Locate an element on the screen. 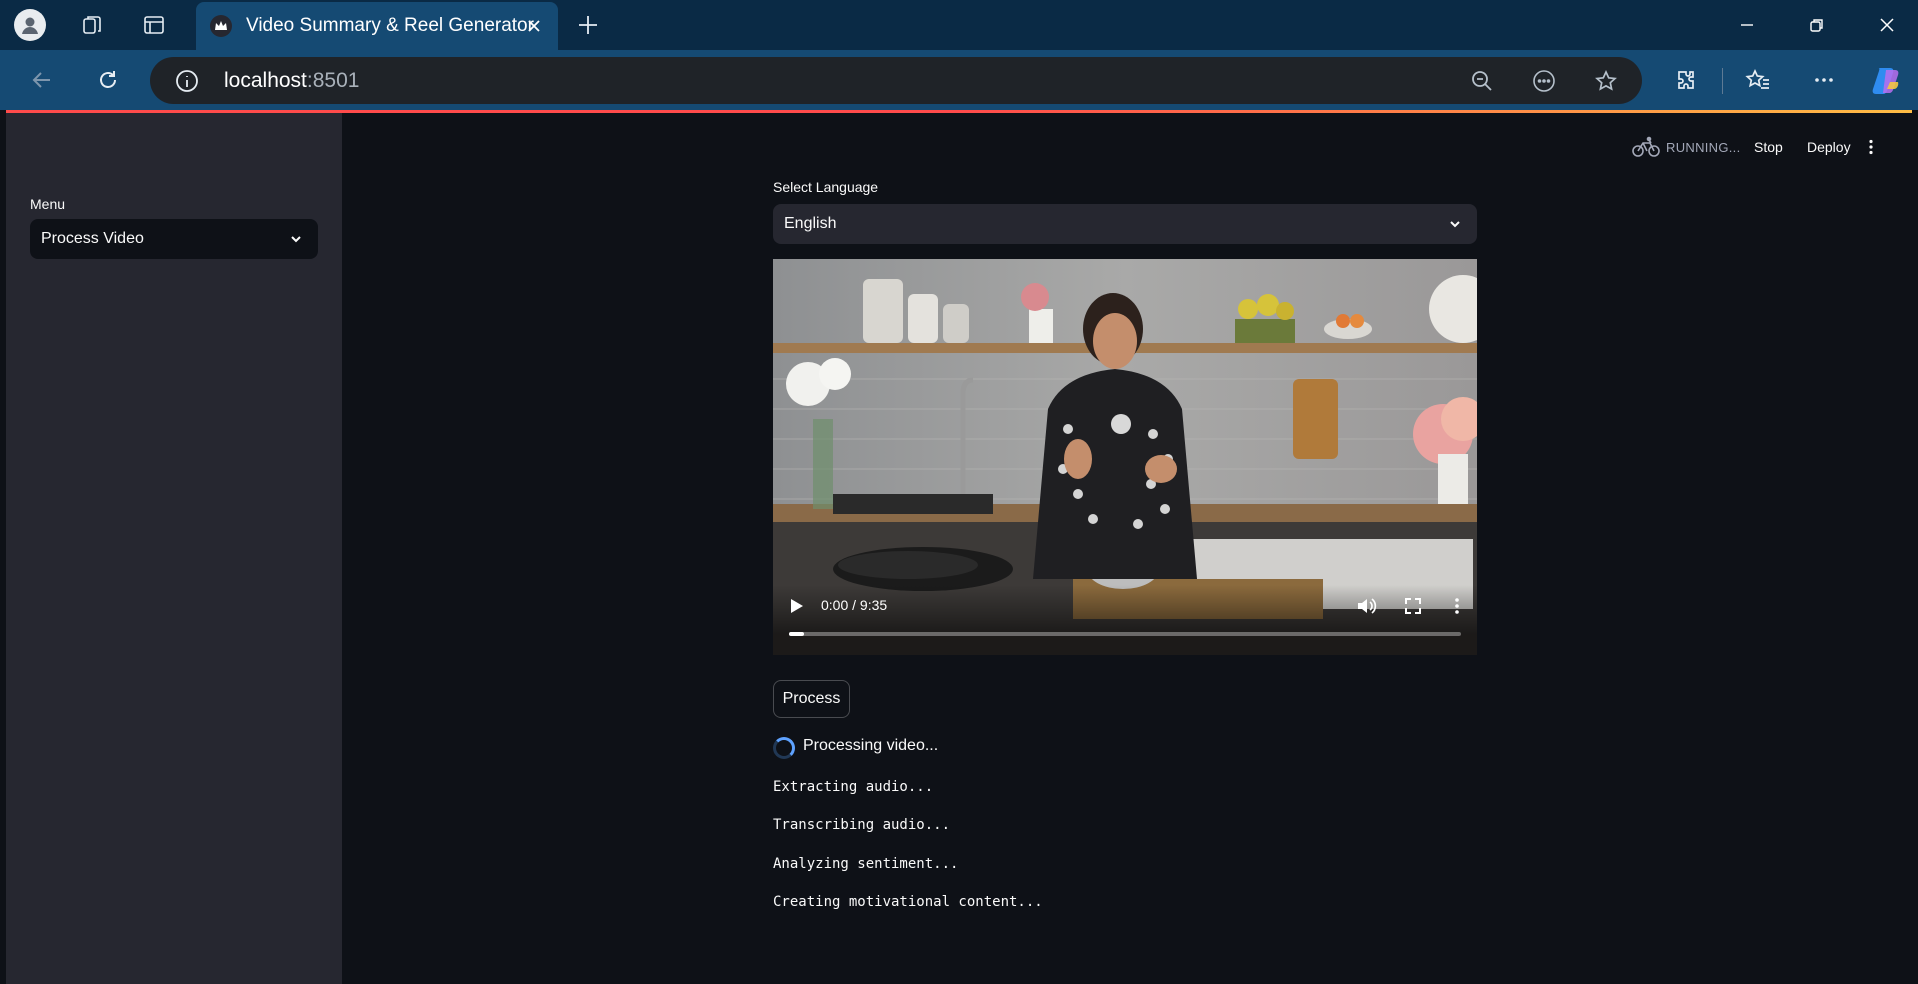 This screenshot has height=984, width=1918. main-menu-icon is located at coordinates (1876, 147).